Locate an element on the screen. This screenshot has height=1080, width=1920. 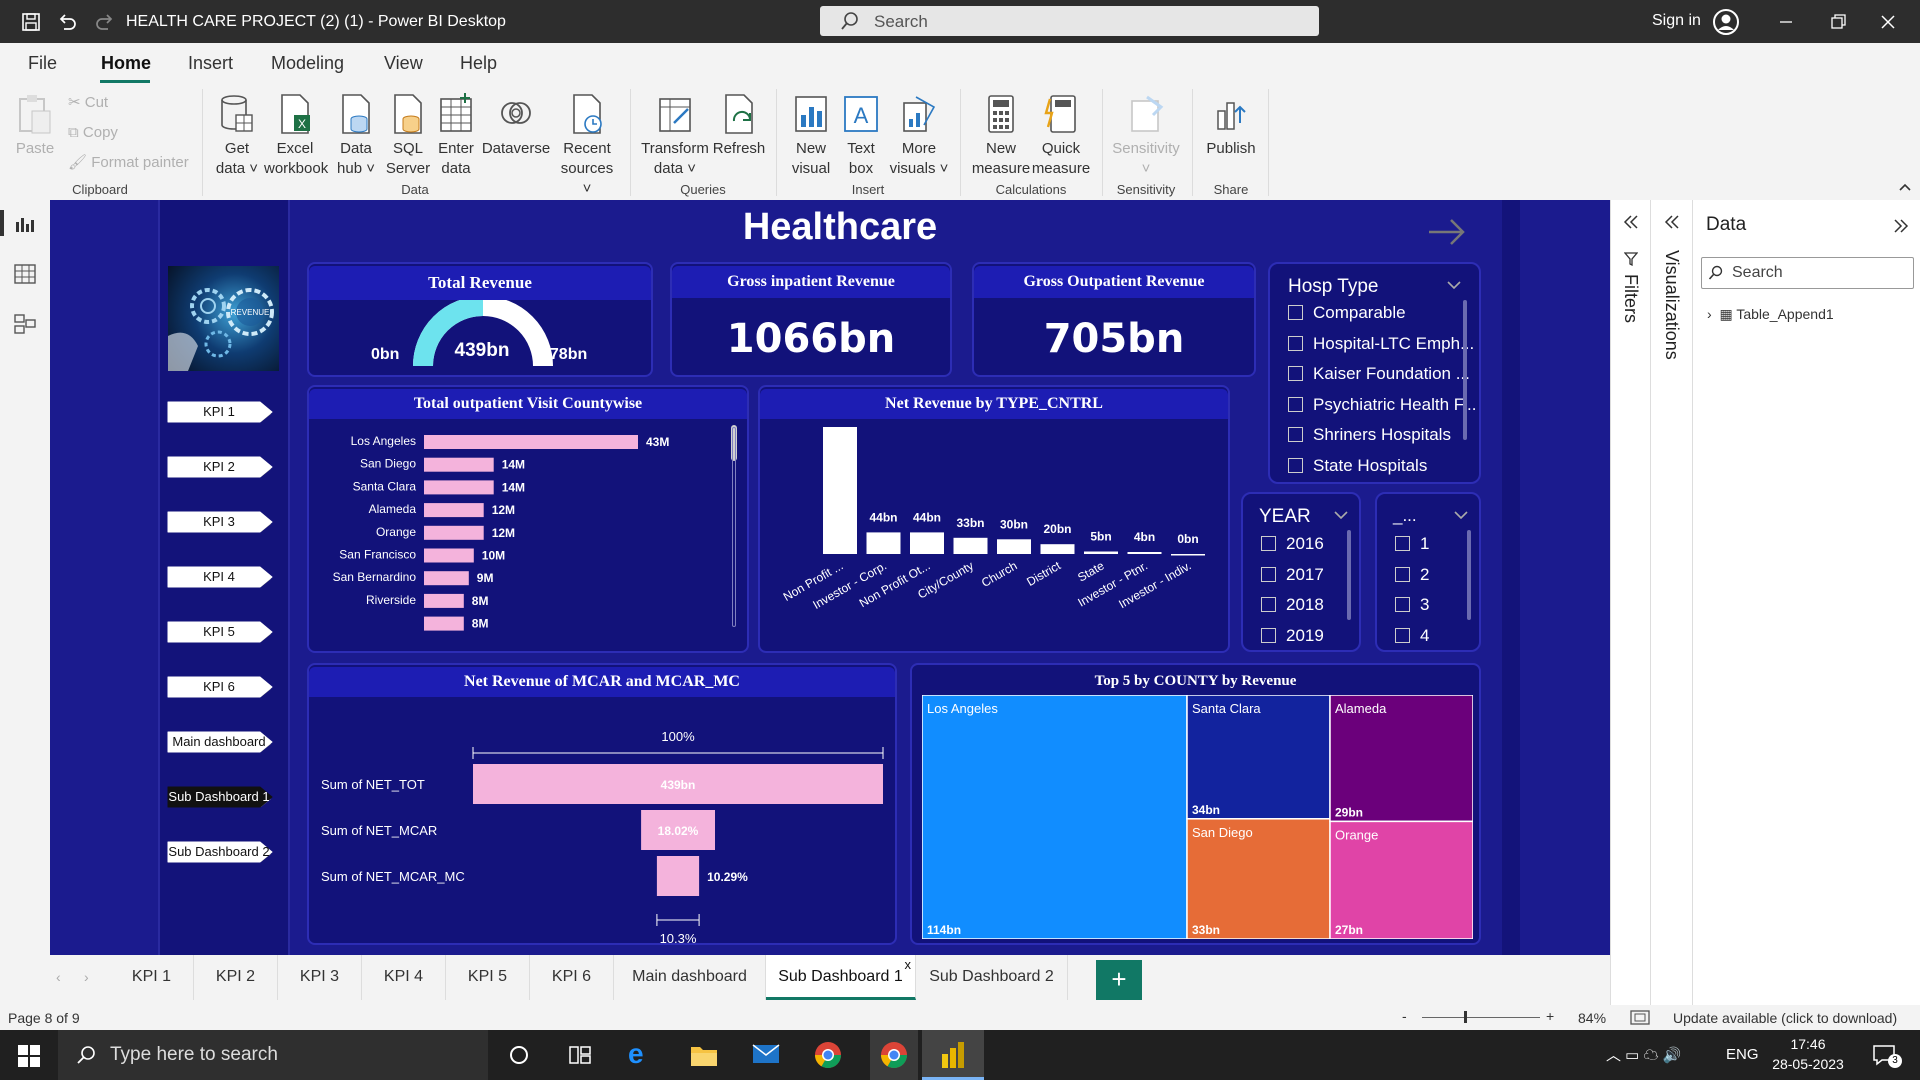
table-item: › ▦ Table_Append1 is located at coordinates (1770, 314).